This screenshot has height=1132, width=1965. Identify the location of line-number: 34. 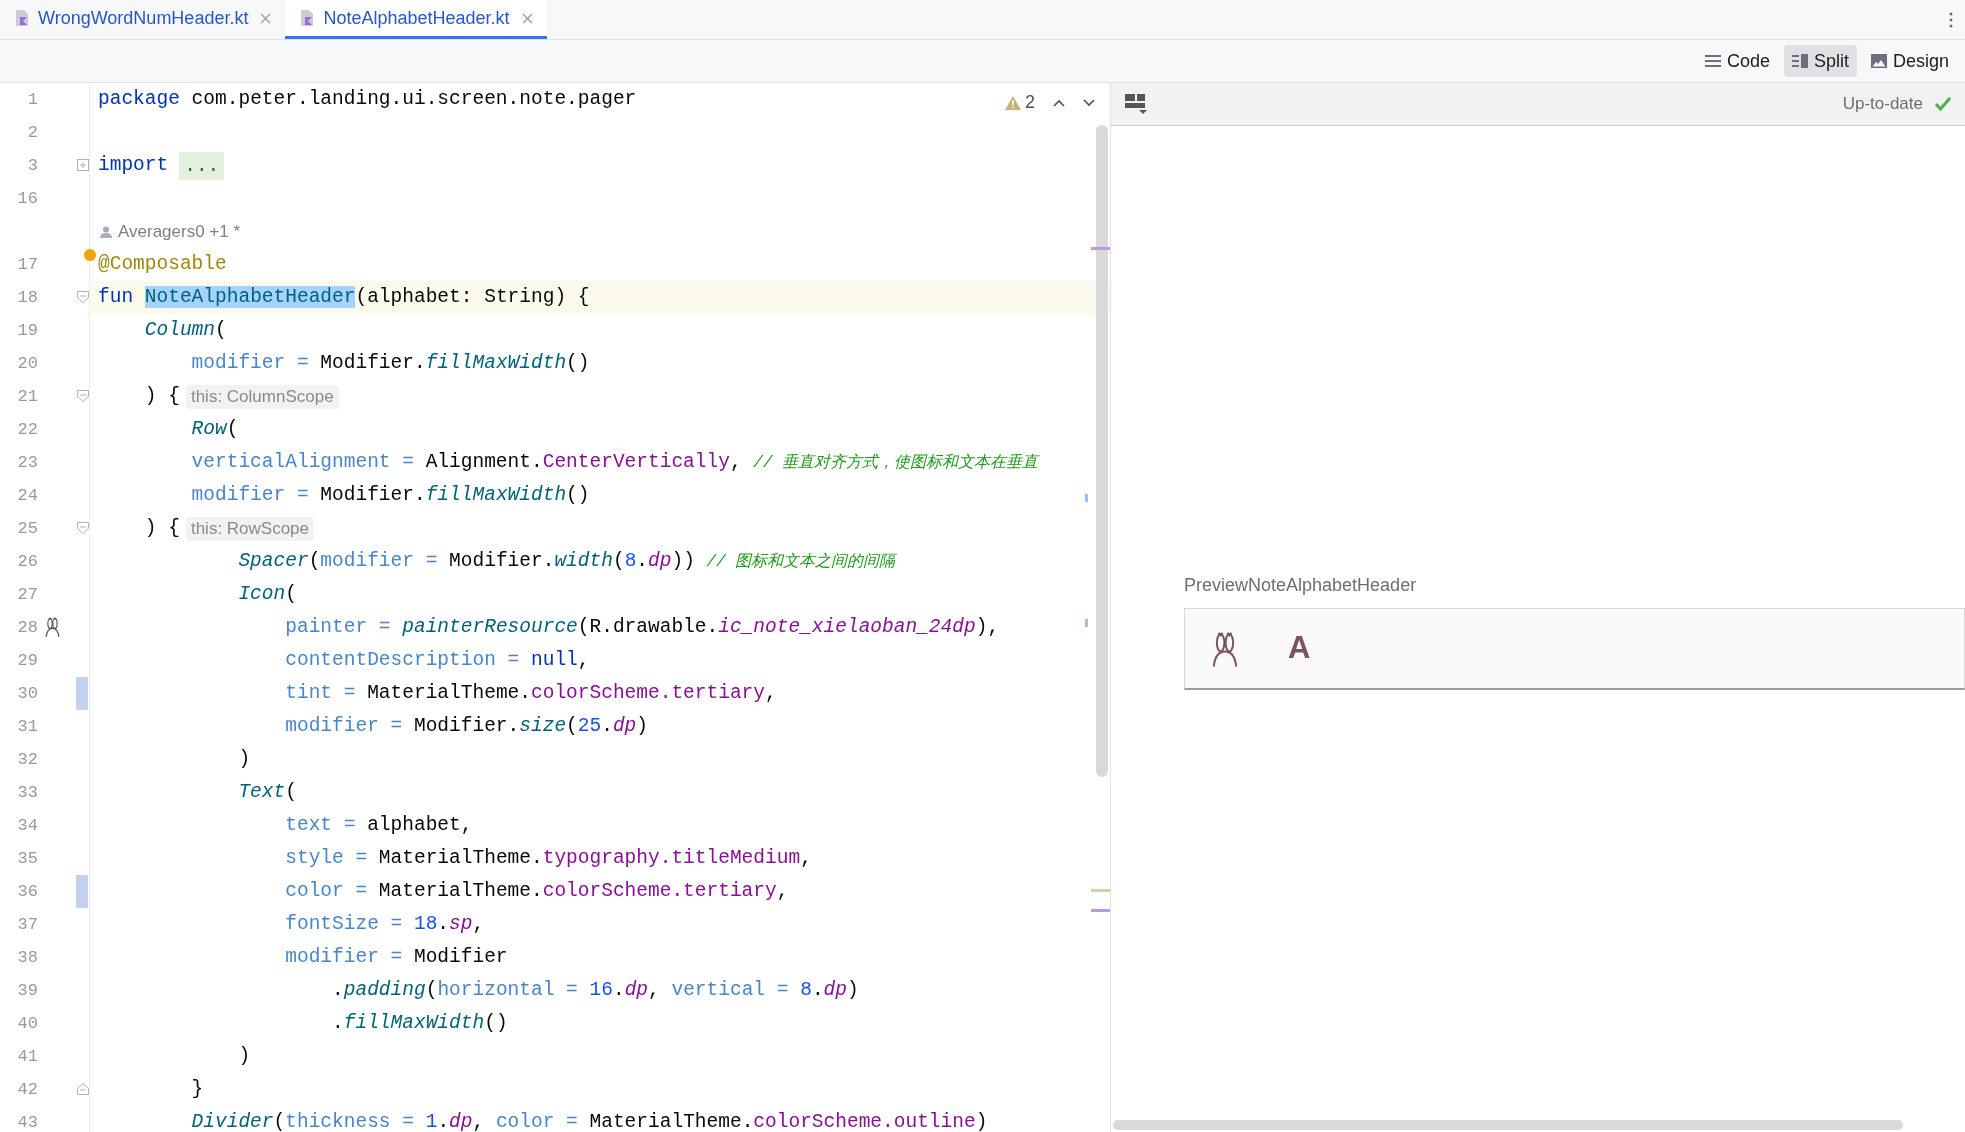
(27, 825).